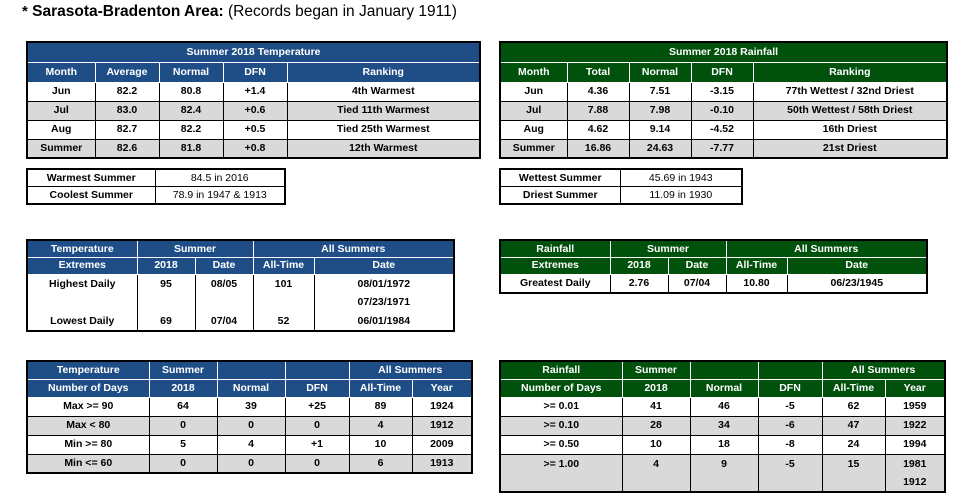  I want to click on records-note: (Records began in January 1911), so click(342, 11).